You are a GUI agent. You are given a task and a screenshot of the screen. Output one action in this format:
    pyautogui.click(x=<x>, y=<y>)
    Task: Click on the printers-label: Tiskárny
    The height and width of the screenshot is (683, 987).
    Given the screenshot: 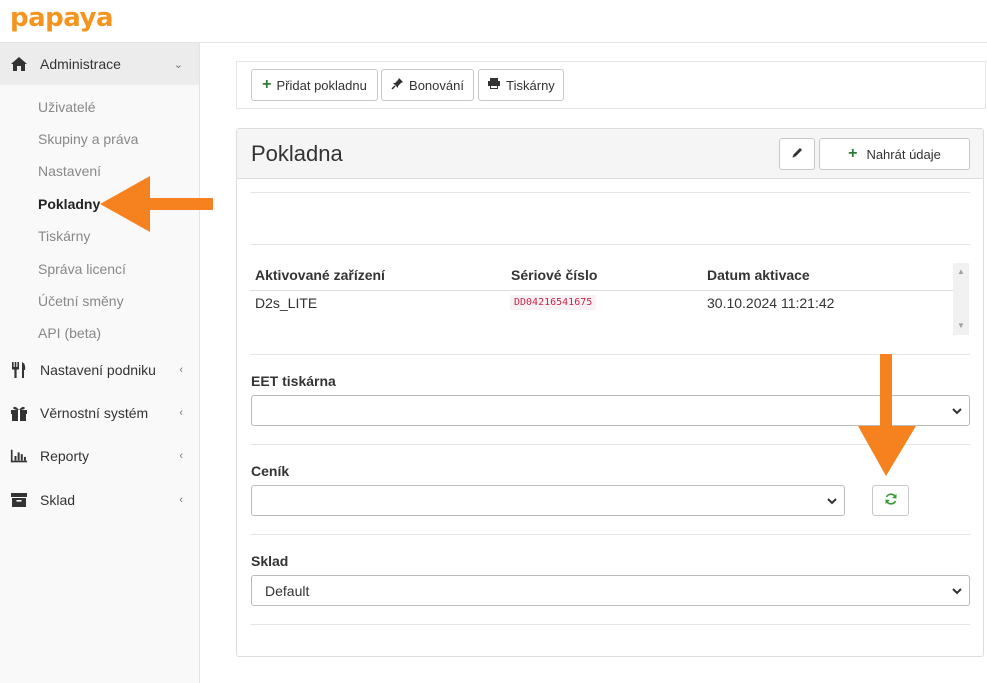 What is the action you would take?
    pyautogui.click(x=530, y=85)
    